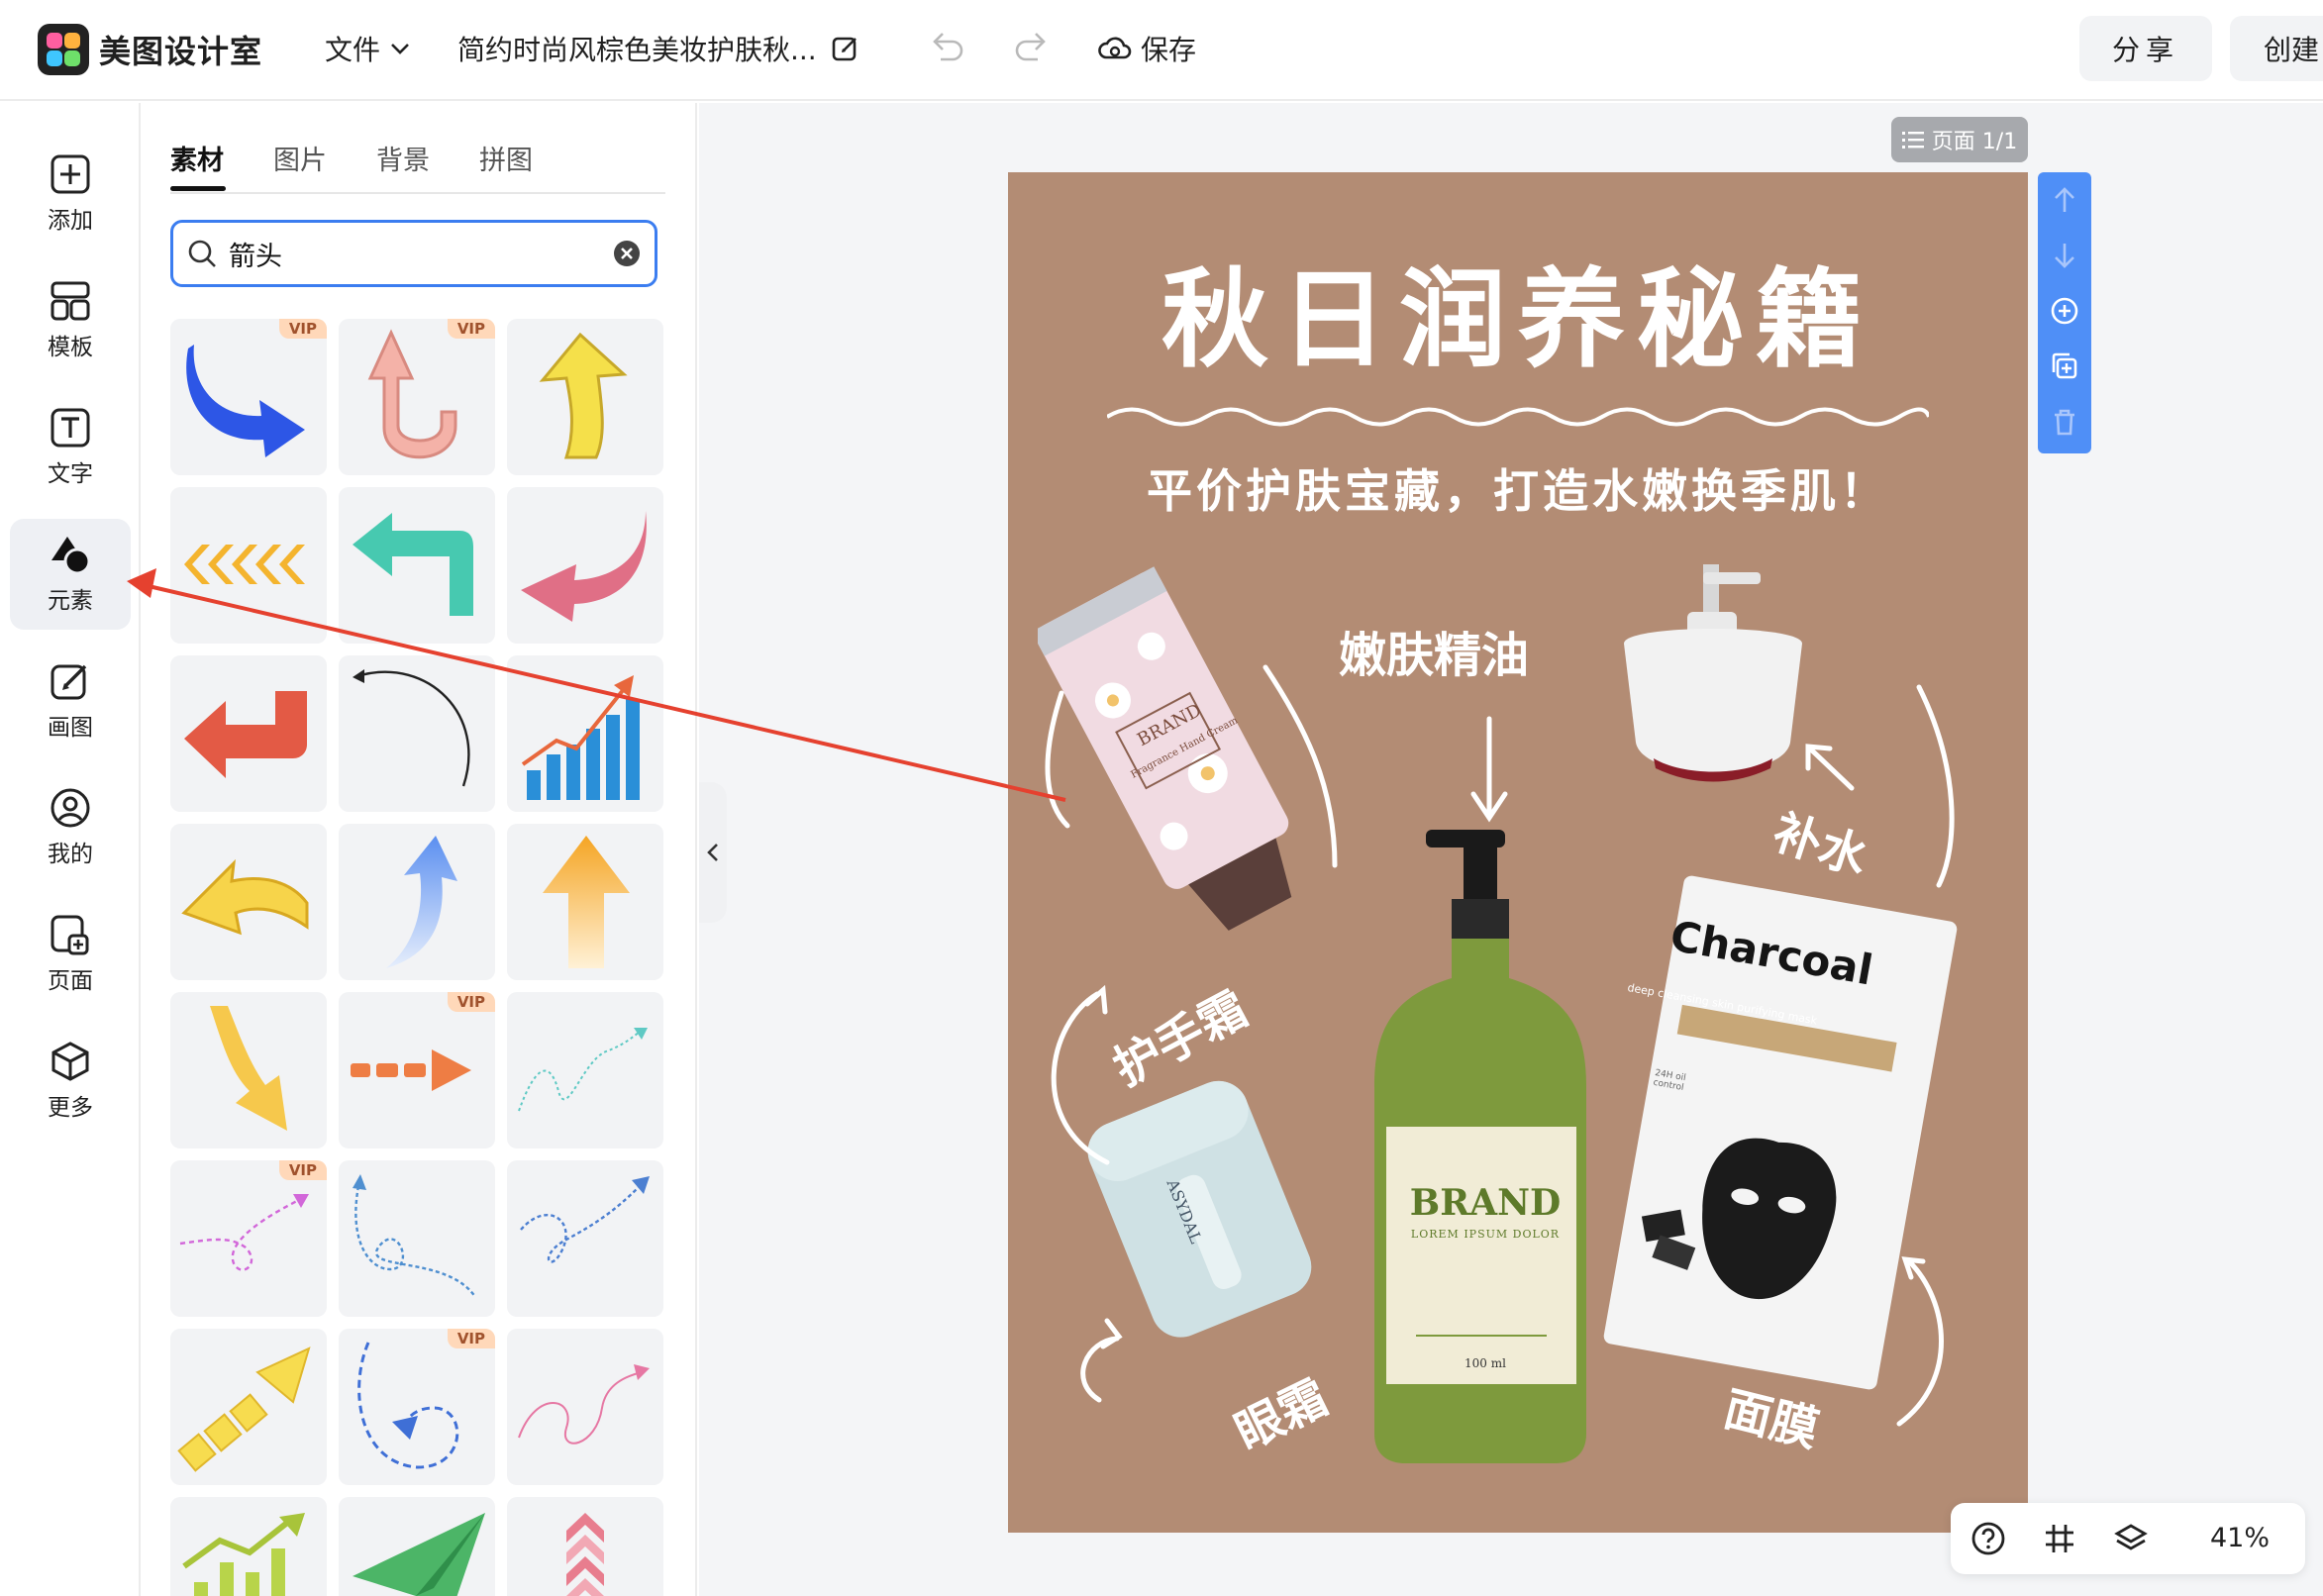  I want to click on tab-materials: 素材, so click(197, 158).